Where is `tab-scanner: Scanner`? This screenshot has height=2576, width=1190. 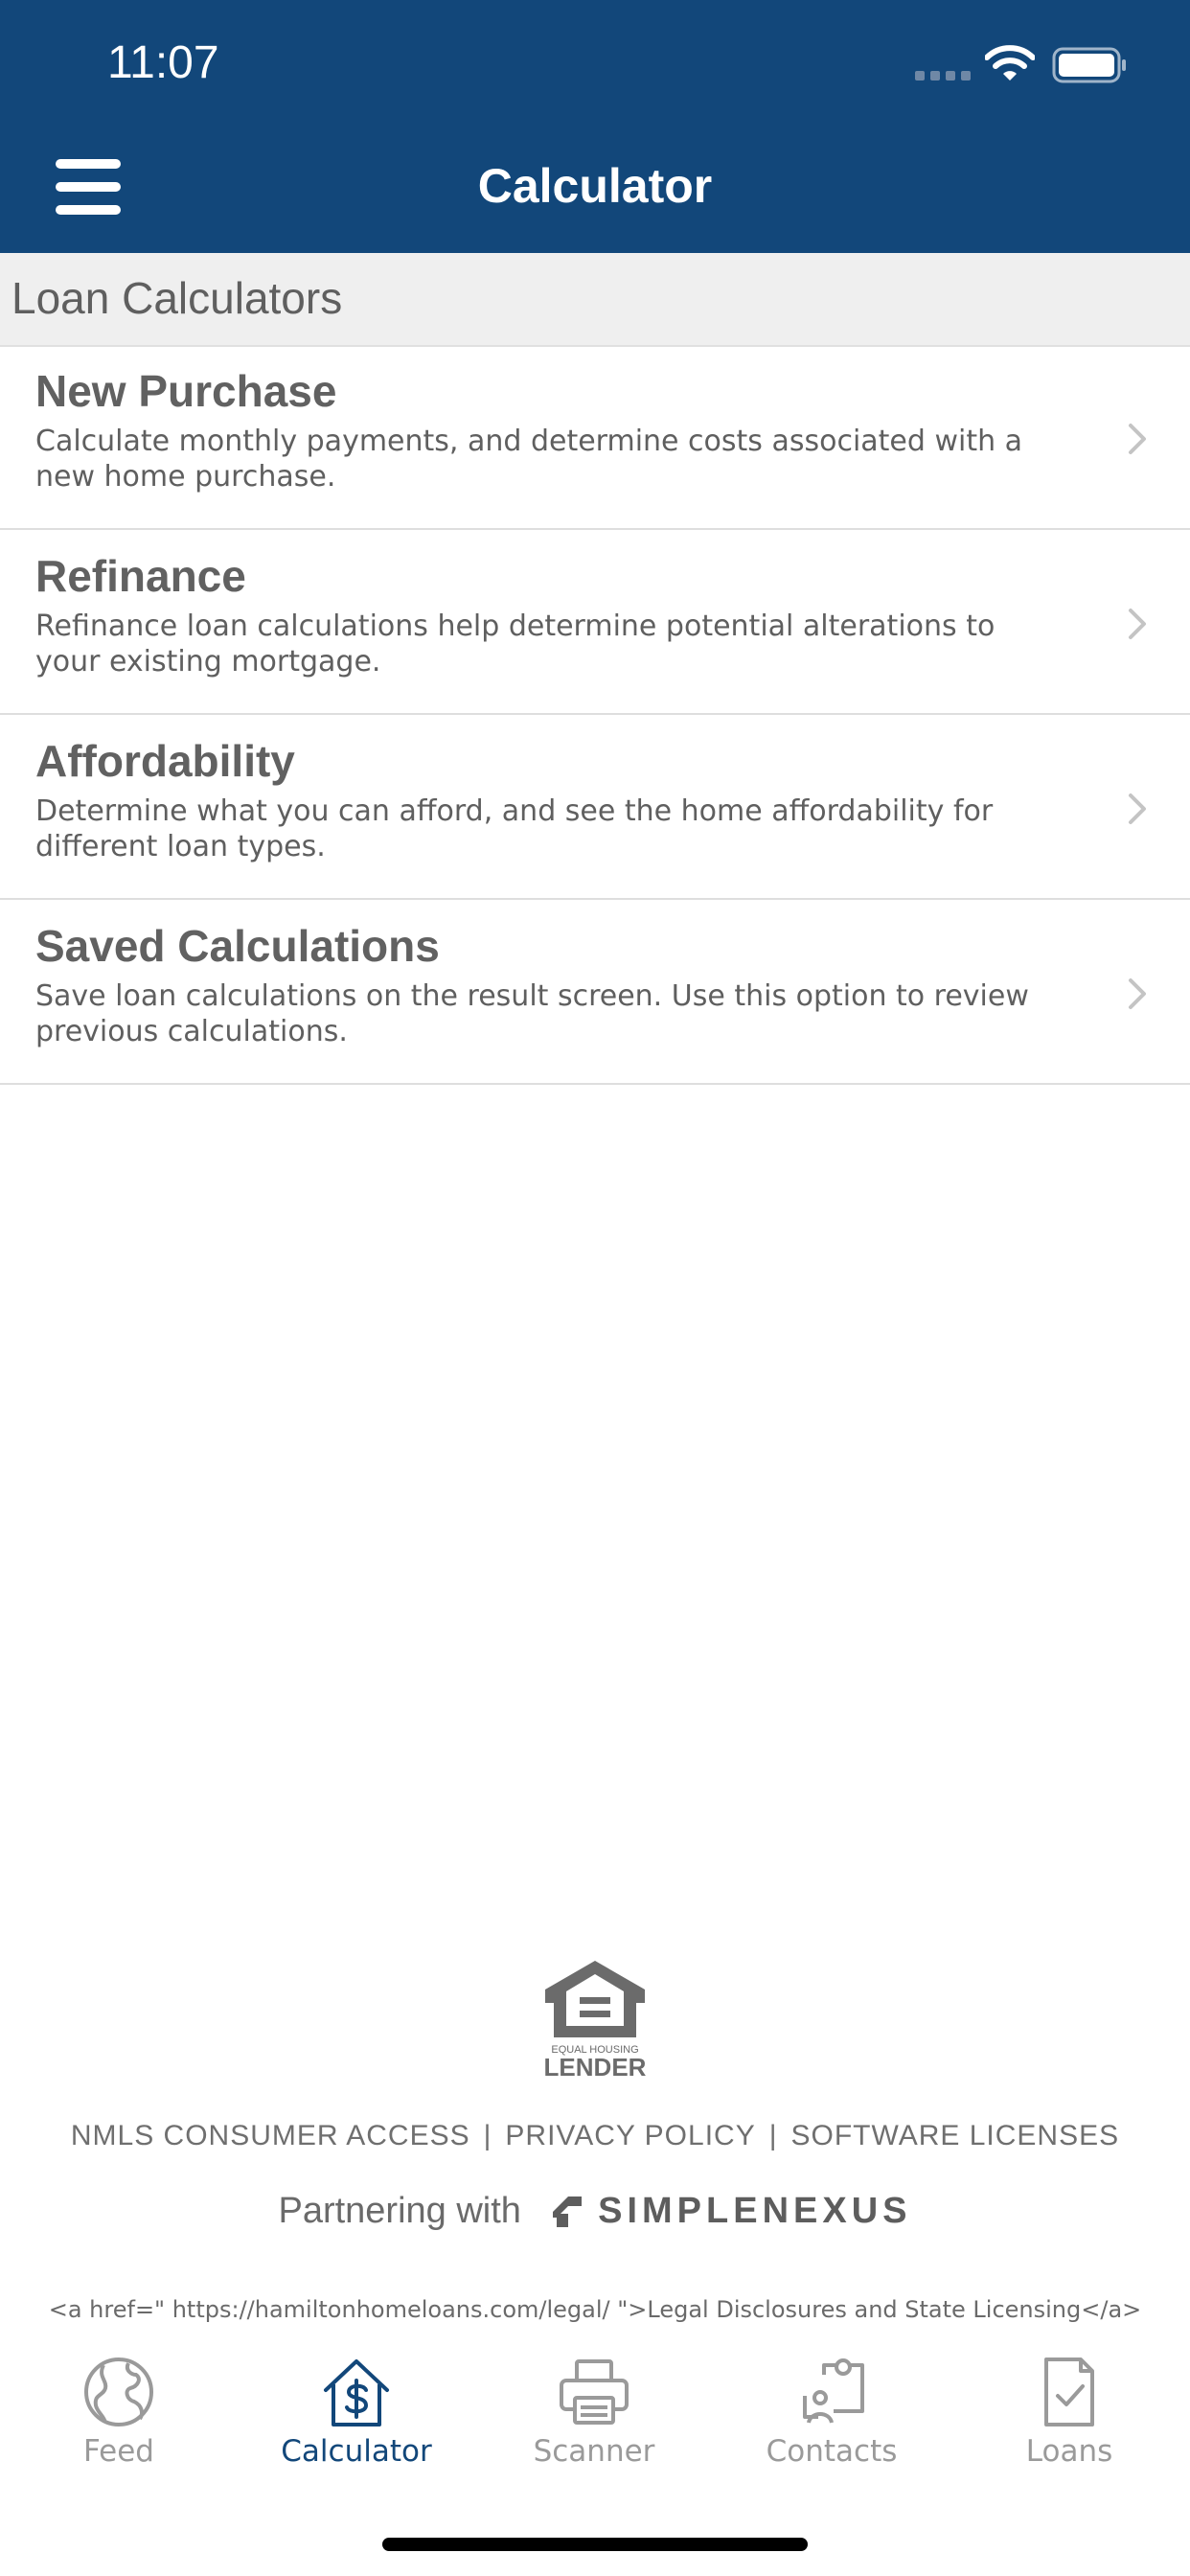
tab-scanner: Scanner is located at coordinates (594, 2405).